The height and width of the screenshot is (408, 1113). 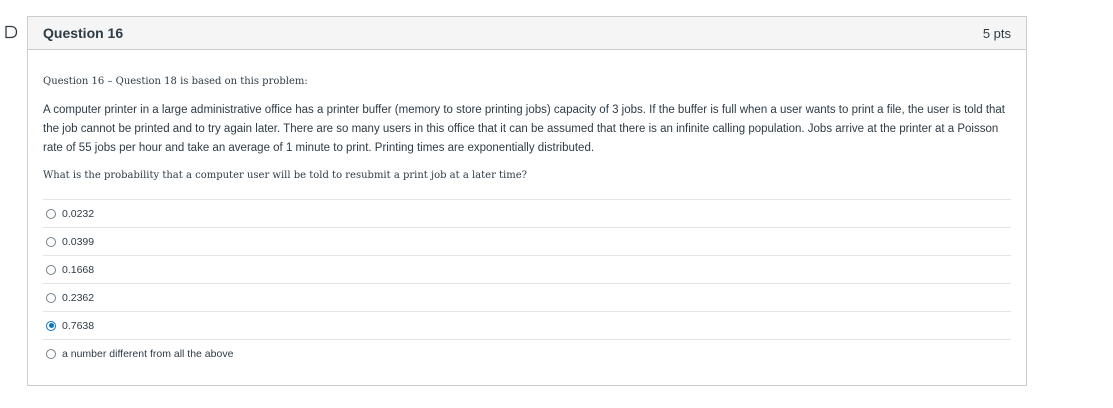 I want to click on answer-option: 0.2362, so click(x=527, y=297).